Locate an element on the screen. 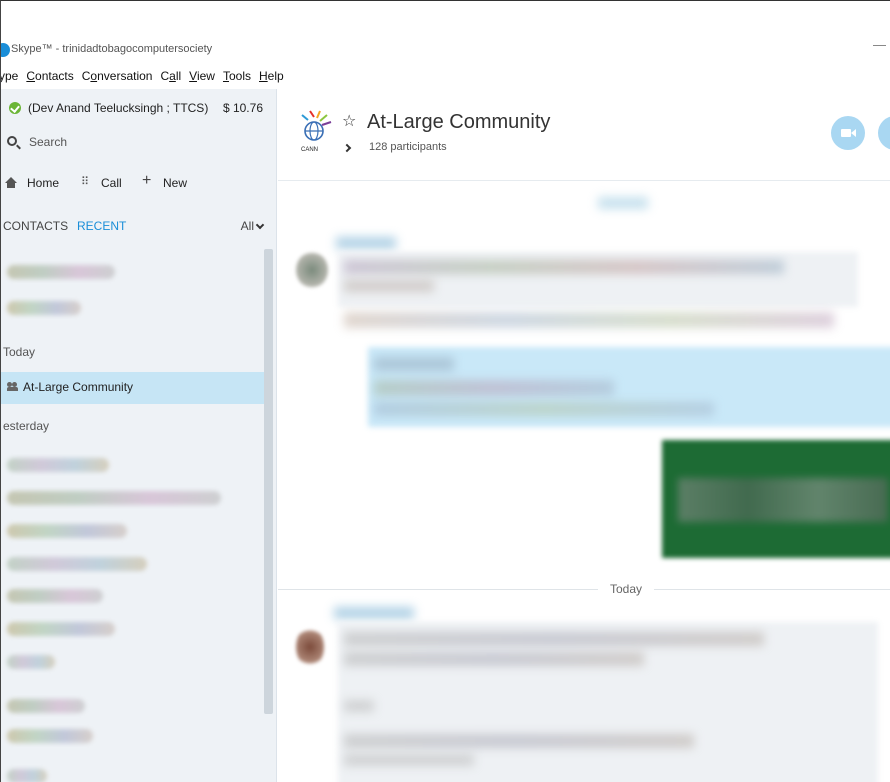 Image resolution: width=890 pixels, height=782 pixels. group-icon is located at coordinates (12, 387).